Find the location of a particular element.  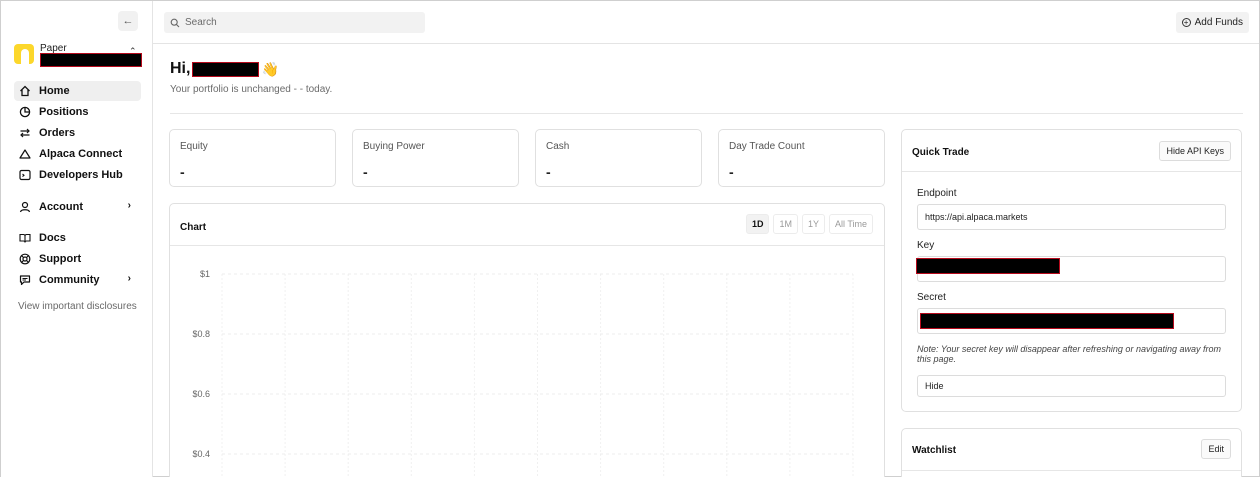

positions-icon is located at coordinates (25, 112).